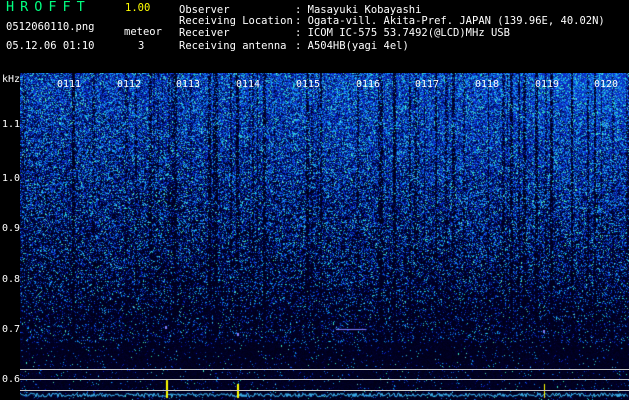 Image resolution: width=629 pixels, height=400 pixels. What do you see at coordinates (69, 84) in the screenshot?
I see `x-tick-label: 0111` at bounding box center [69, 84].